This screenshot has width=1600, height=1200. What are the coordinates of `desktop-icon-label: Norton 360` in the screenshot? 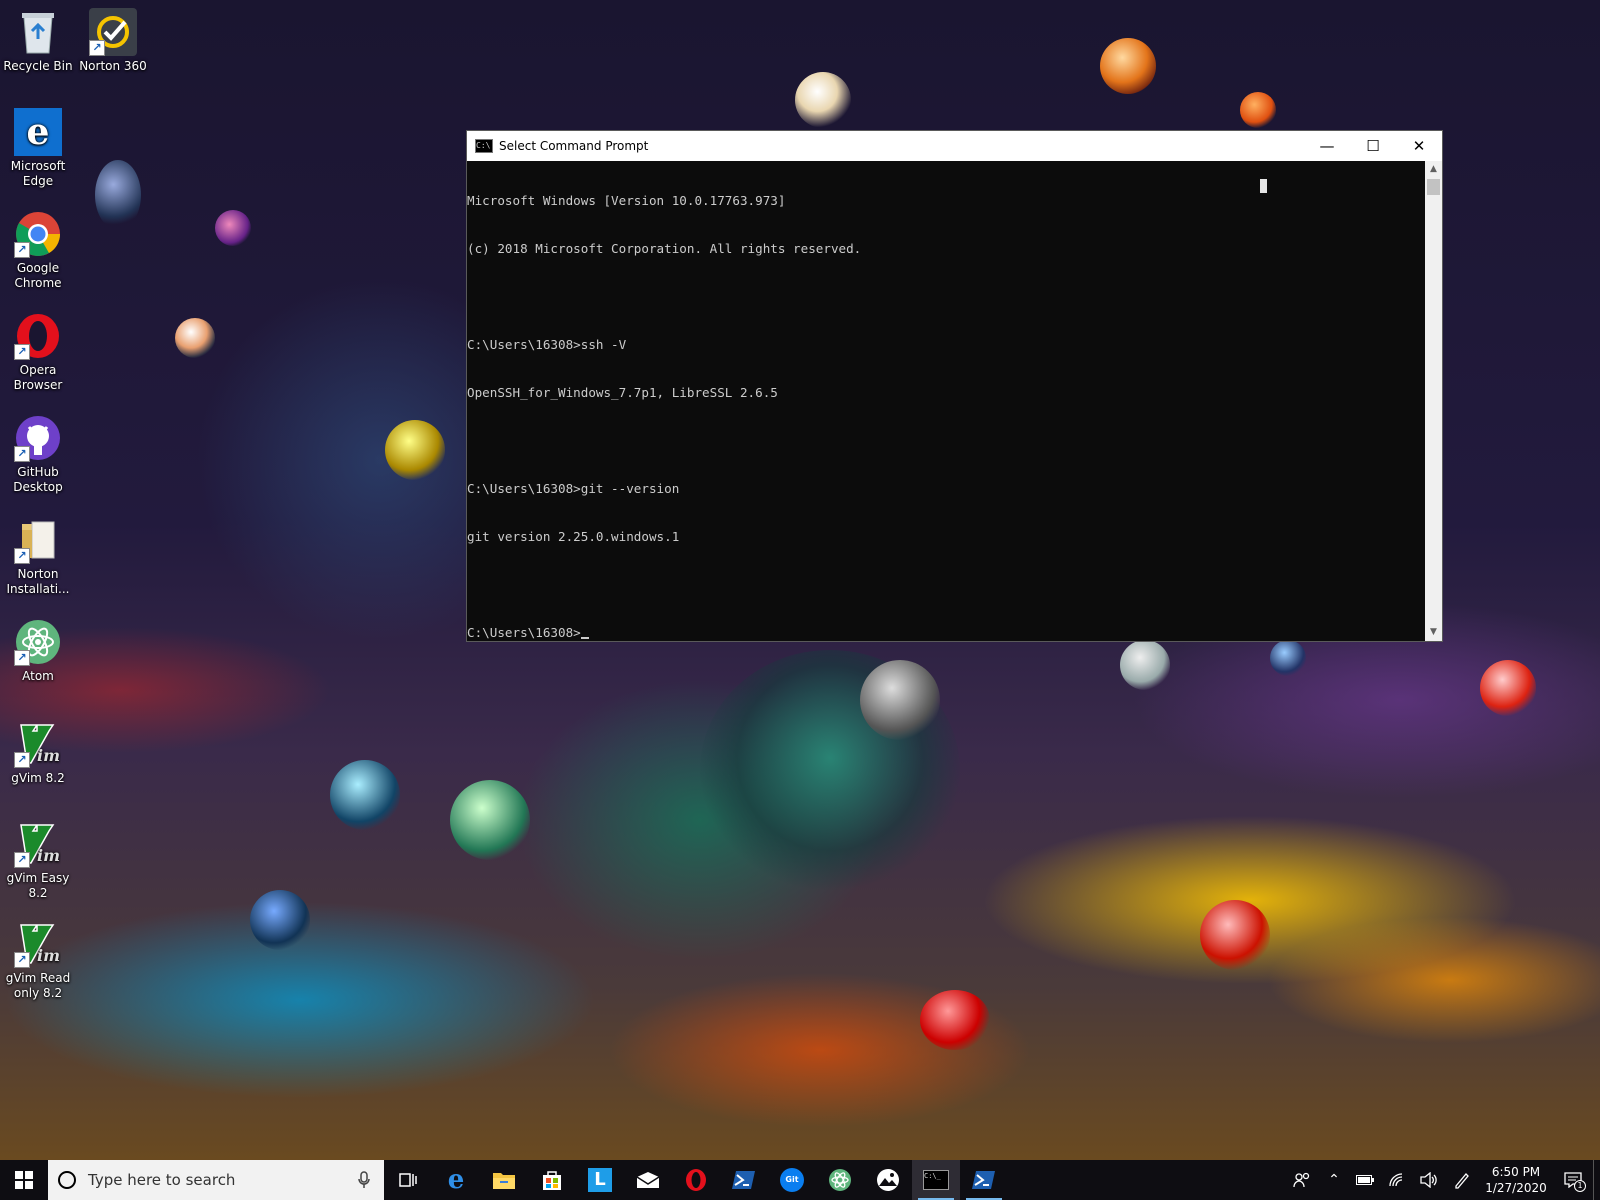 It's located at (113, 66).